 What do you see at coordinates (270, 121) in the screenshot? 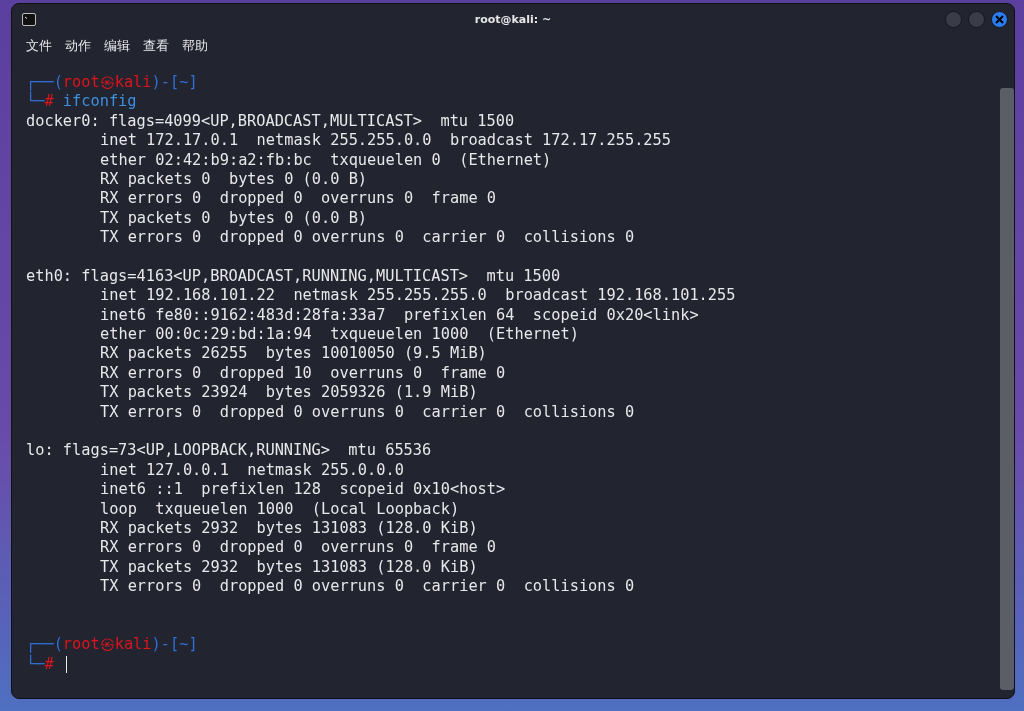
I see `output-line: docker0: flags=4099<UP,BROADCAST,MULTICAST> mtu 1500` at bounding box center [270, 121].